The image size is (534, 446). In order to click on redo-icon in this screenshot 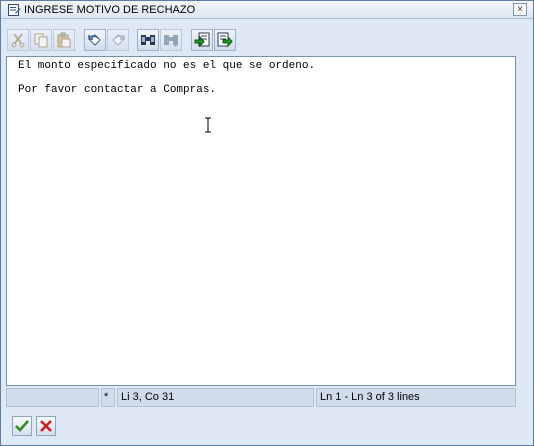, I will do `click(118, 40)`.